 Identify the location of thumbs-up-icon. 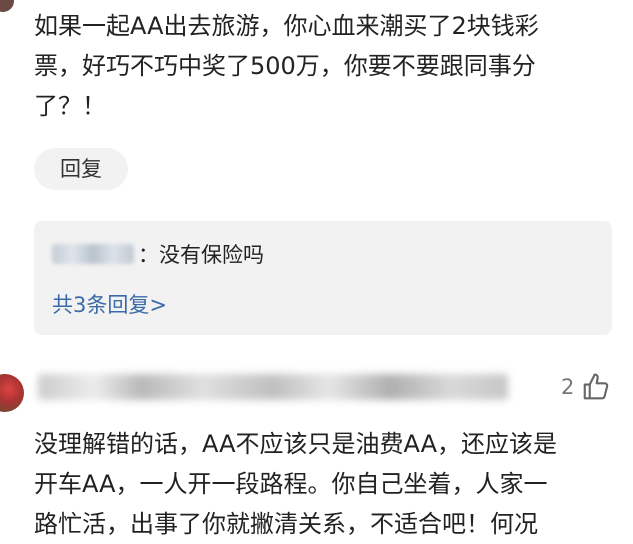
(596, 387).